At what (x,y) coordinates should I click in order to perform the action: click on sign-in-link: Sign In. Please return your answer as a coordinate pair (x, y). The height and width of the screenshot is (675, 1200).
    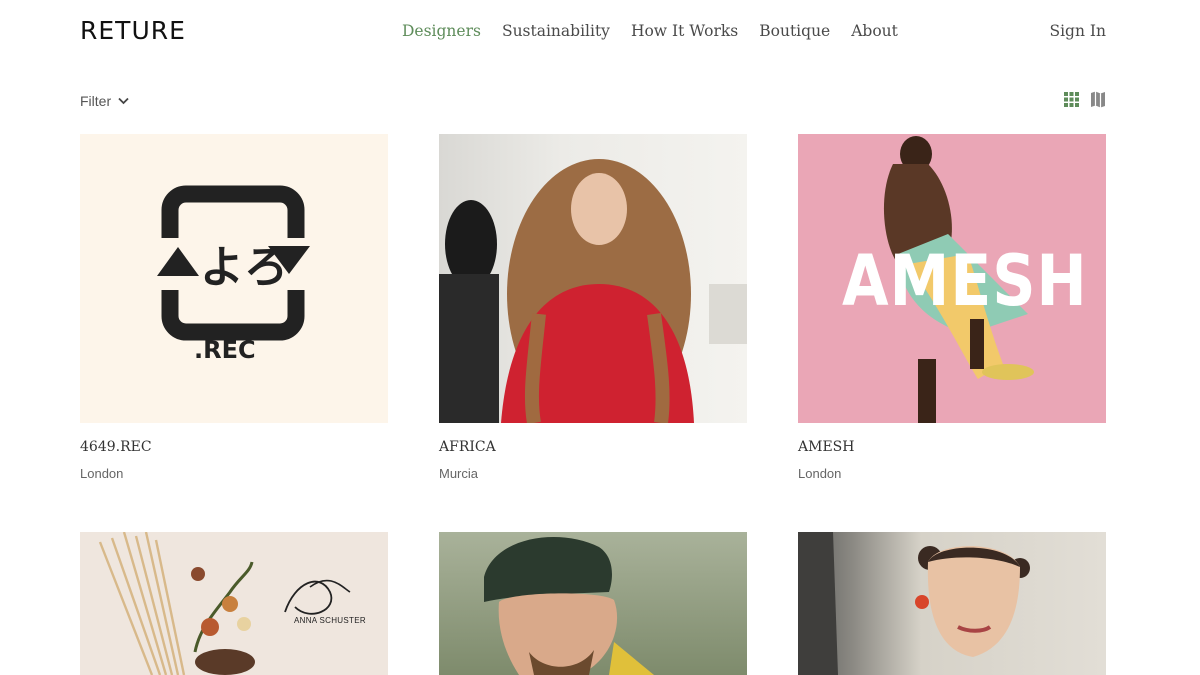
    Looking at the image, I should click on (1077, 31).